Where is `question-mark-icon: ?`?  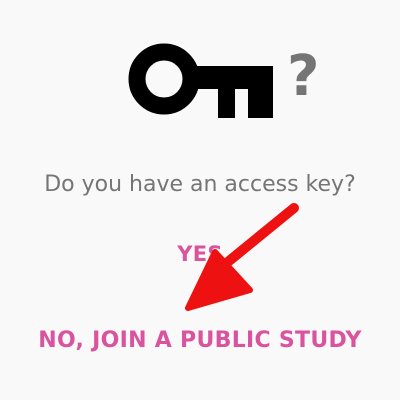
question-mark-icon: ? is located at coordinates (303, 76).